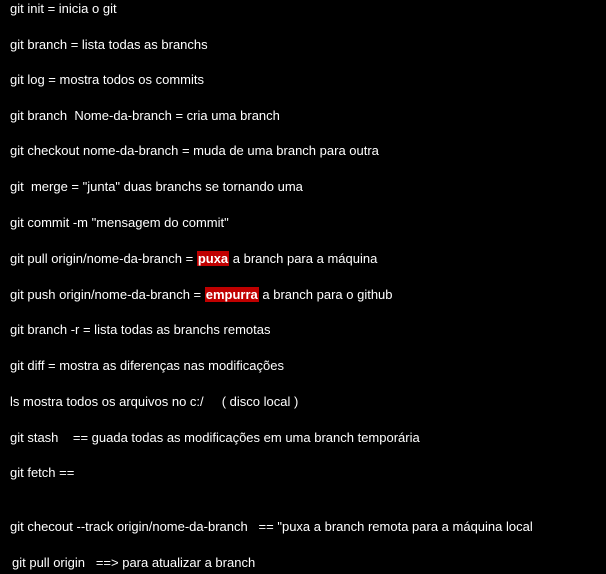 The height and width of the screenshot is (574, 606). What do you see at coordinates (303, 258) in the screenshot?
I see `note-line-git-pull-suffix: a branch para a máquina` at bounding box center [303, 258].